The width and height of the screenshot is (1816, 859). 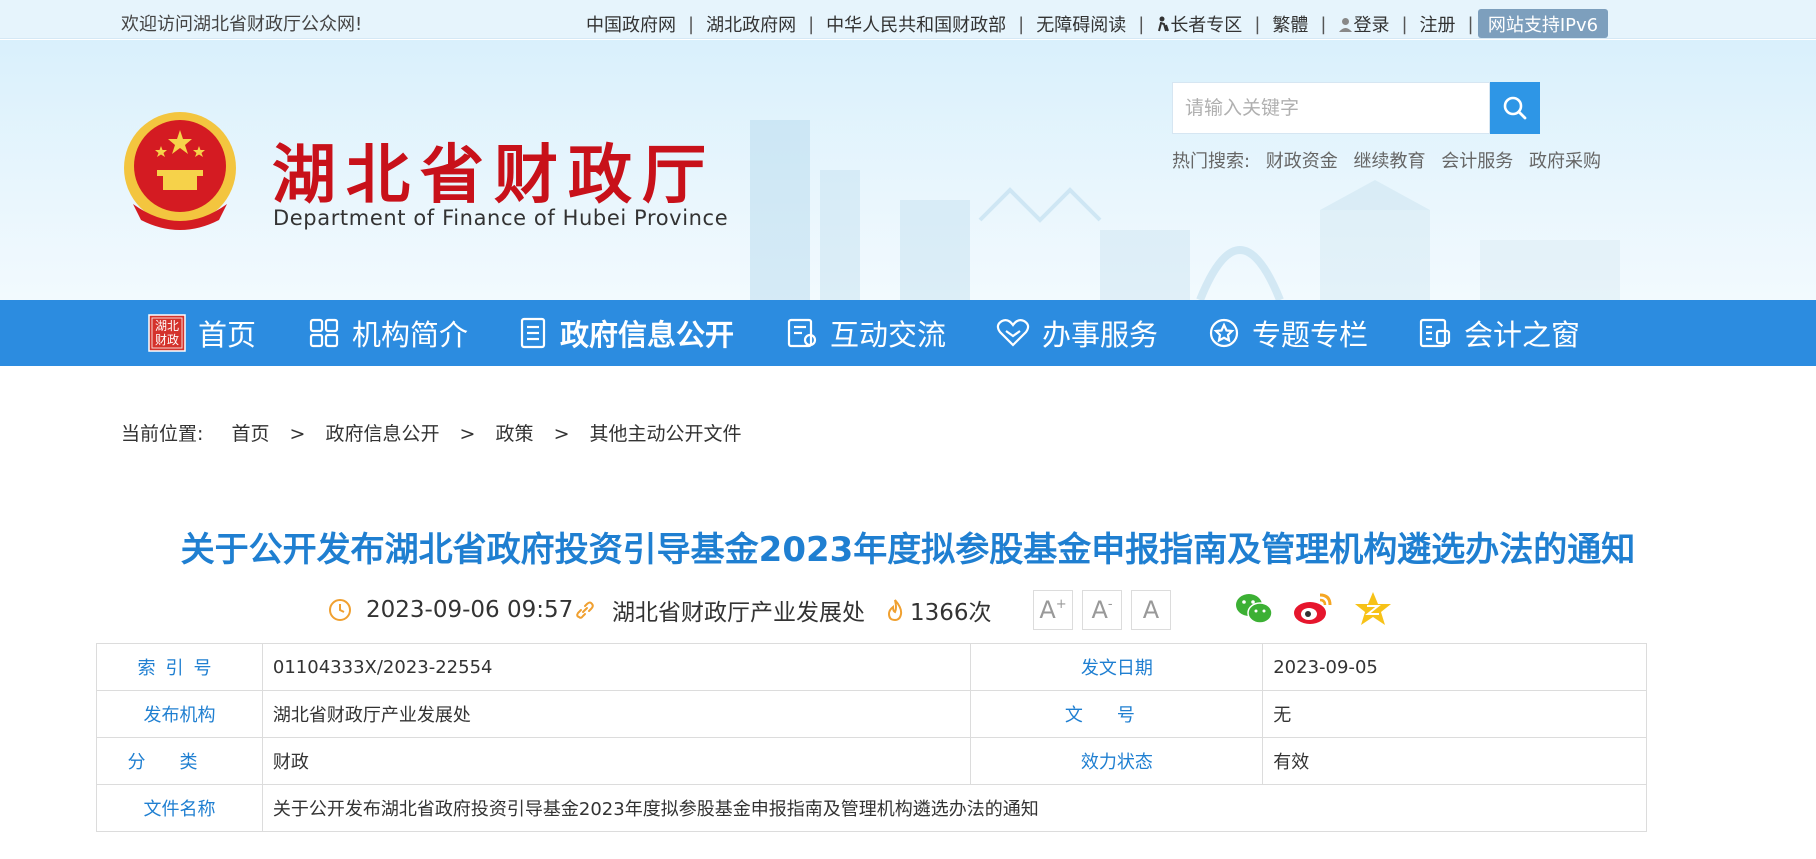 I want to click on nav-about: 机构简介, so click(x=388, y=333).